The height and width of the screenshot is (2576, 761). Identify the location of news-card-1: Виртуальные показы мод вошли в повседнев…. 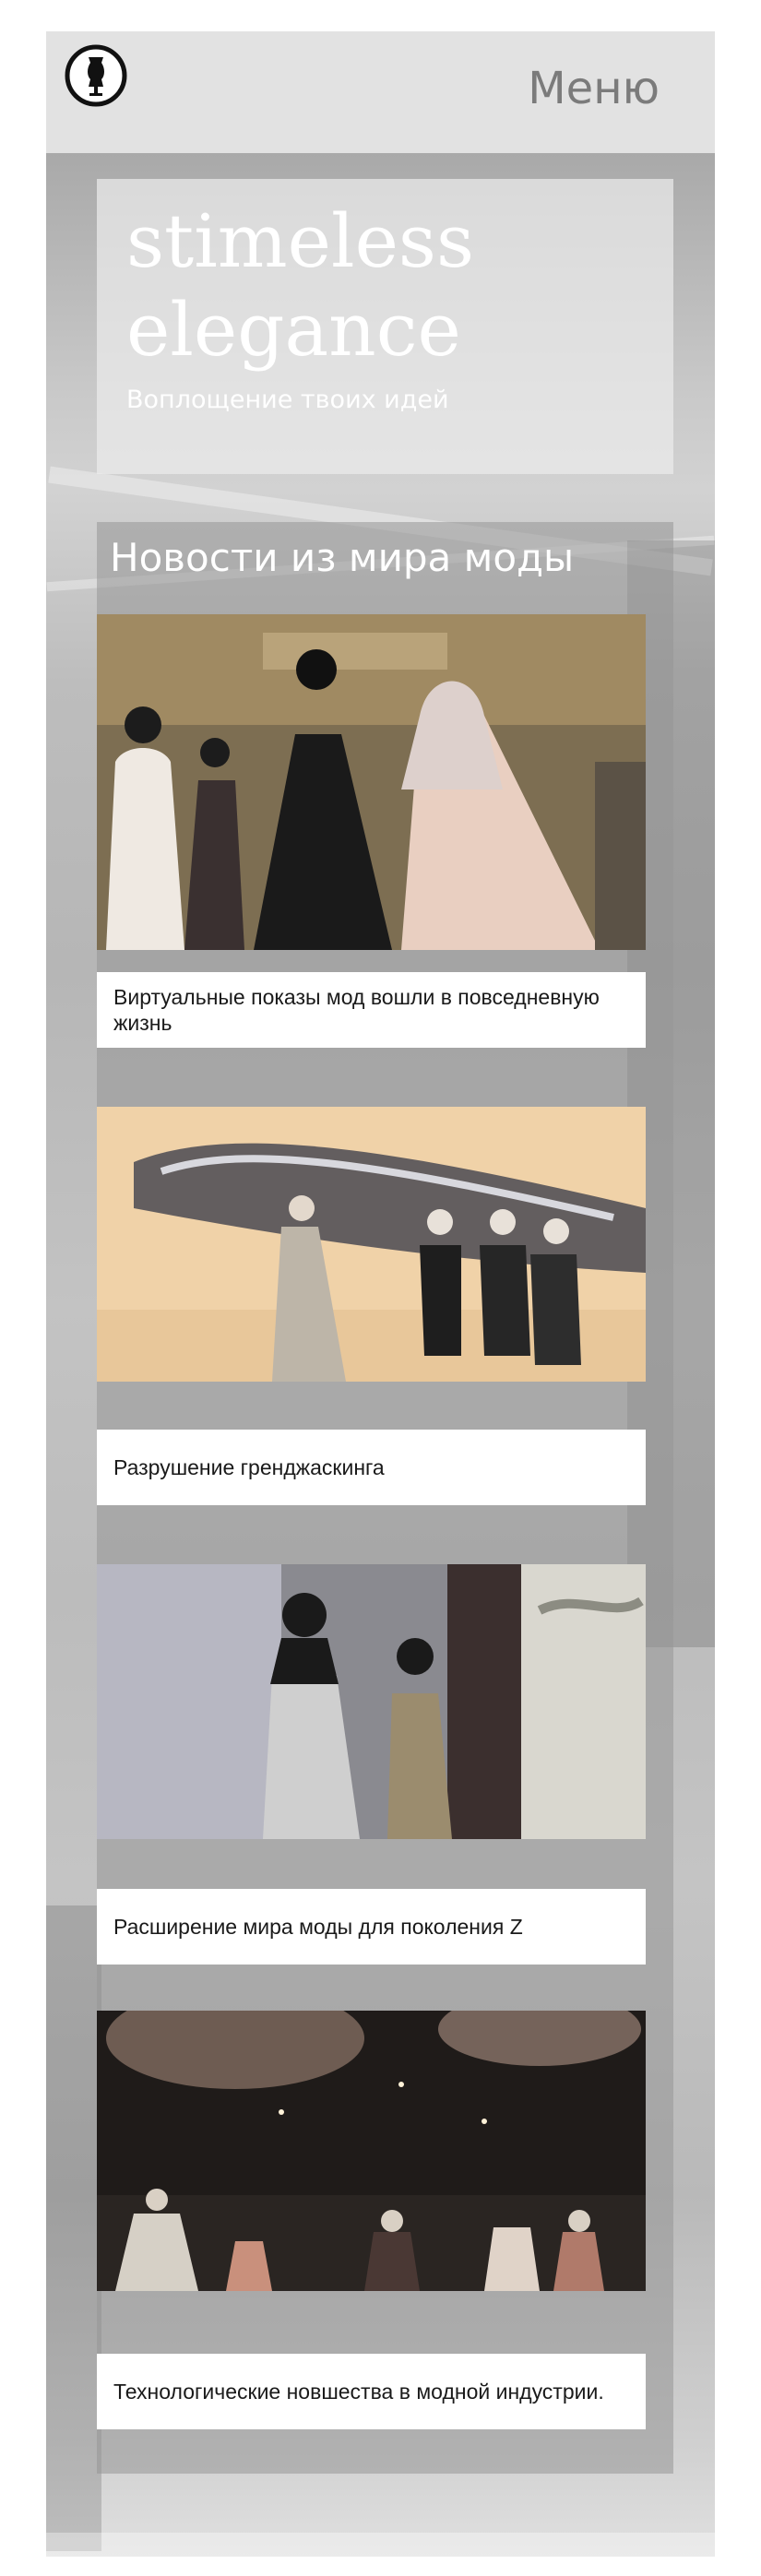
(371, 1010).